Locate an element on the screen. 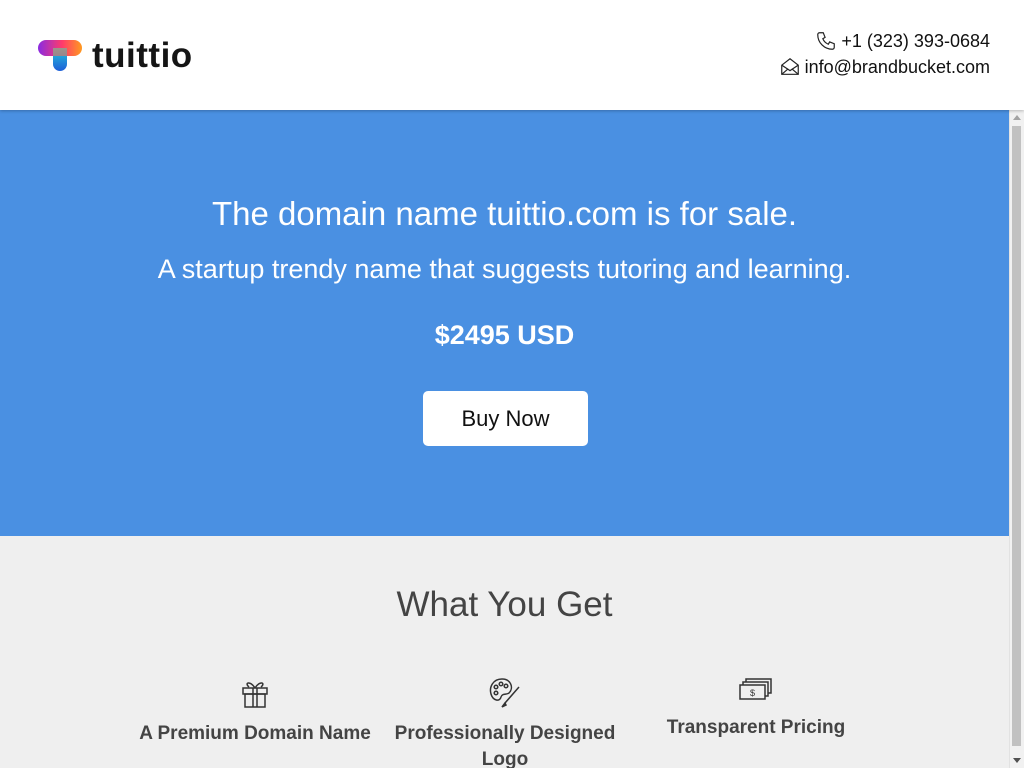 This screenshot has height=768, width=1024. email-row: info@brandbucket.com is located at coordinates (884, 67).